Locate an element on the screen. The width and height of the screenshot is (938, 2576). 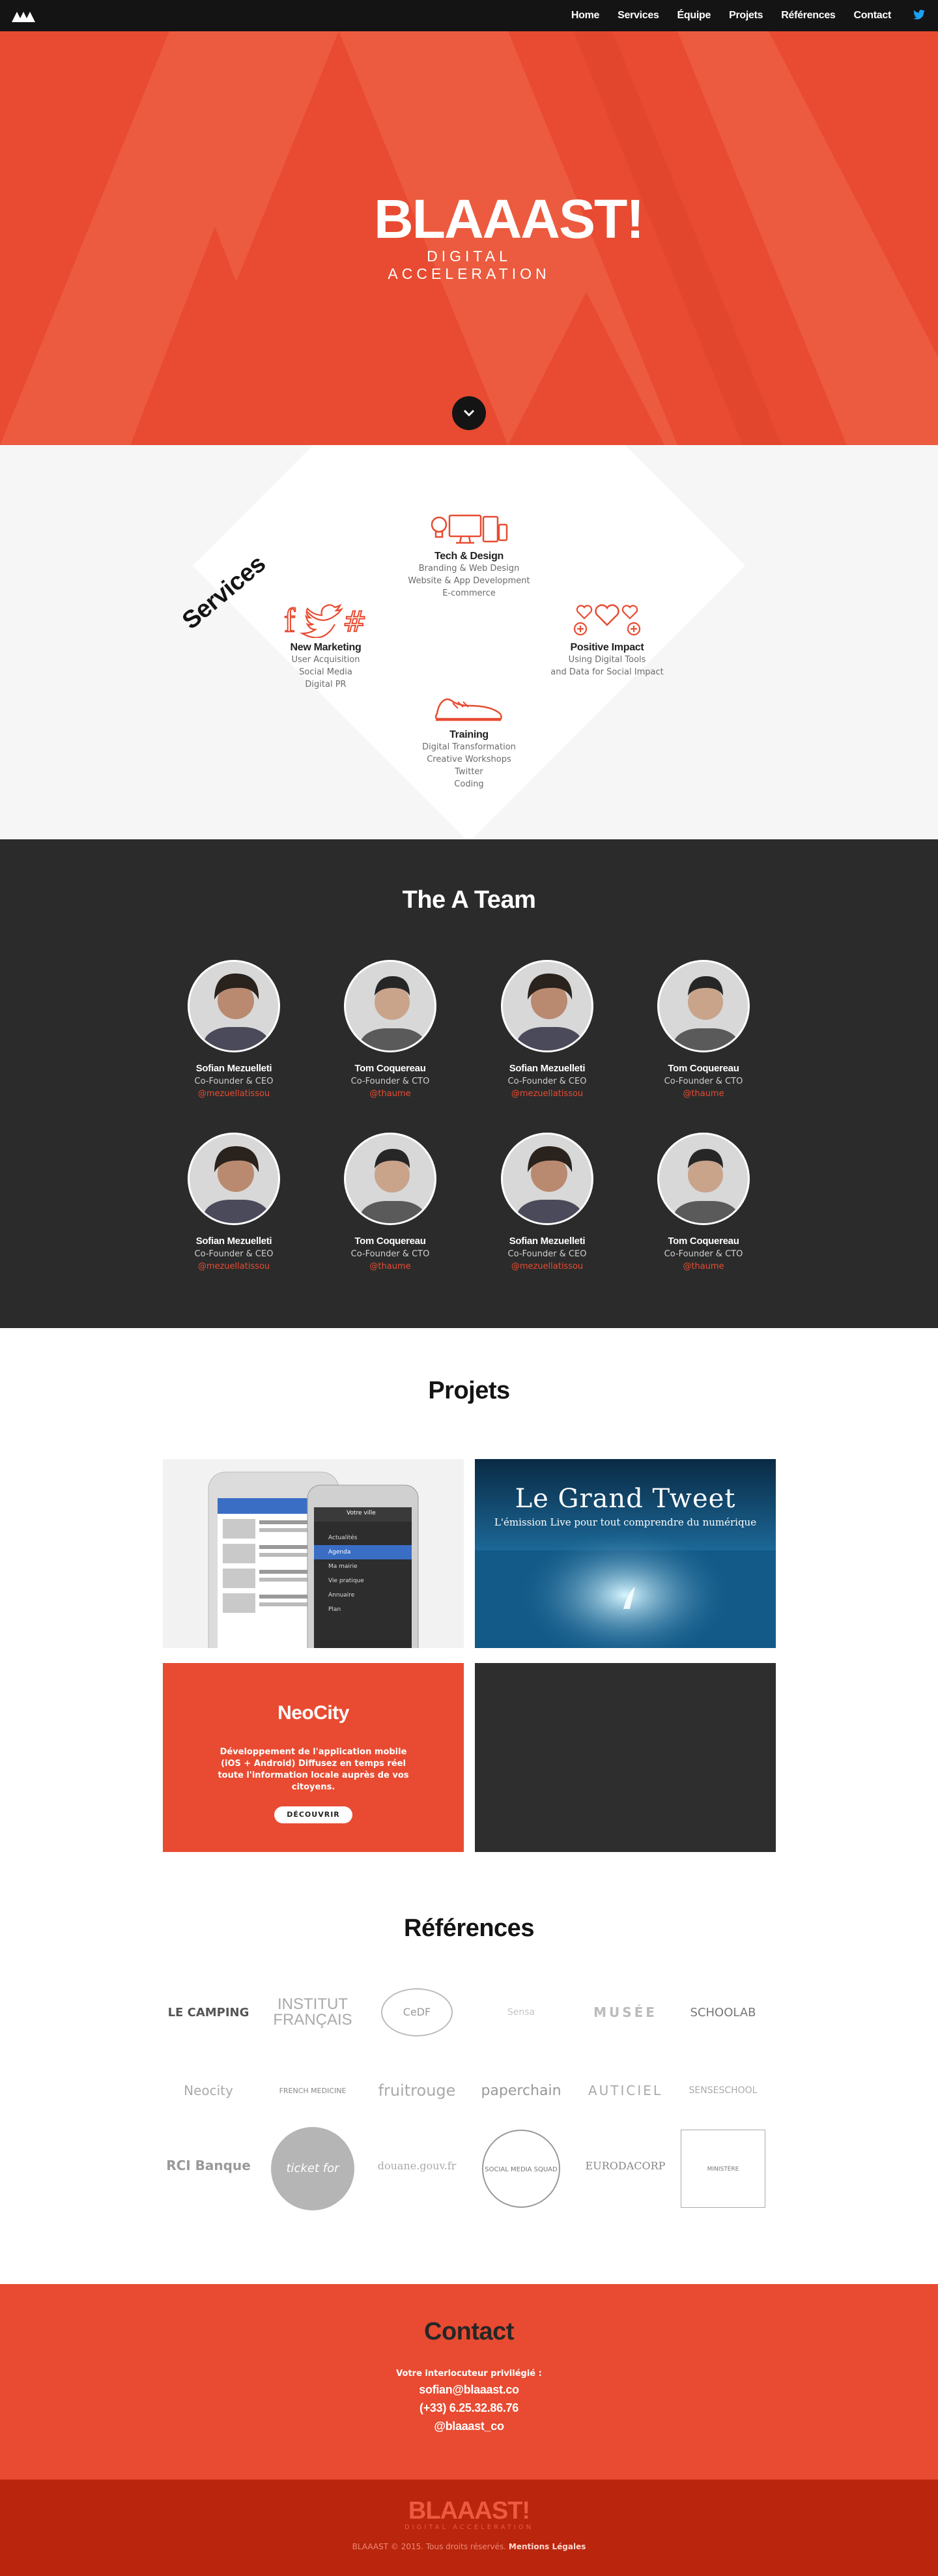
service-line: and Data for Social Impact is located at coordinates (607, 672).